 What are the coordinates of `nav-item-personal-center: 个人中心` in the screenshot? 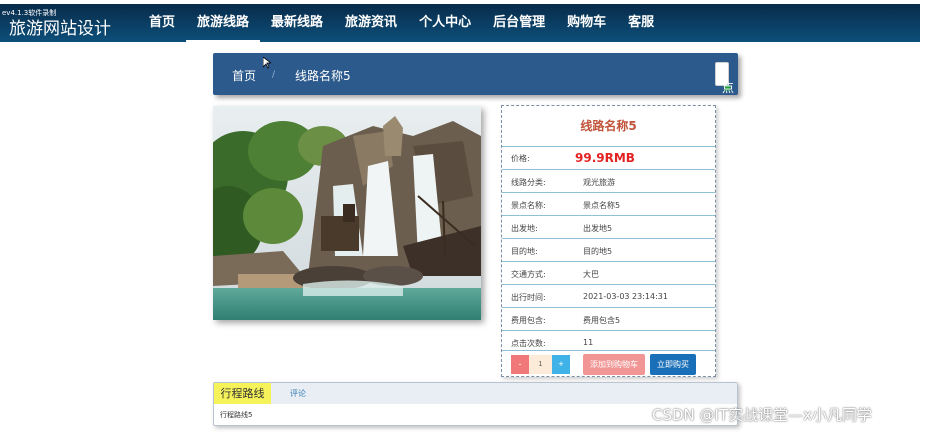 It's located at (445, 23).